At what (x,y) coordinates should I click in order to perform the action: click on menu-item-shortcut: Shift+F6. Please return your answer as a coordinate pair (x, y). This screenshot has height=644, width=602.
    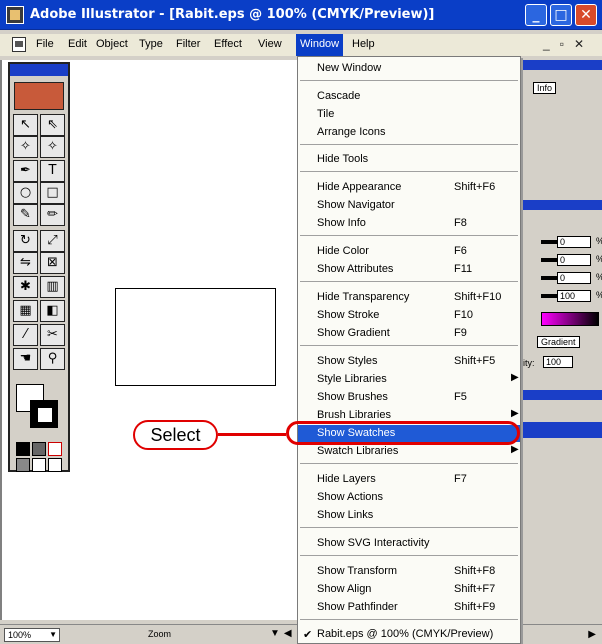
    Looking at the image, I should click on (475, 187).